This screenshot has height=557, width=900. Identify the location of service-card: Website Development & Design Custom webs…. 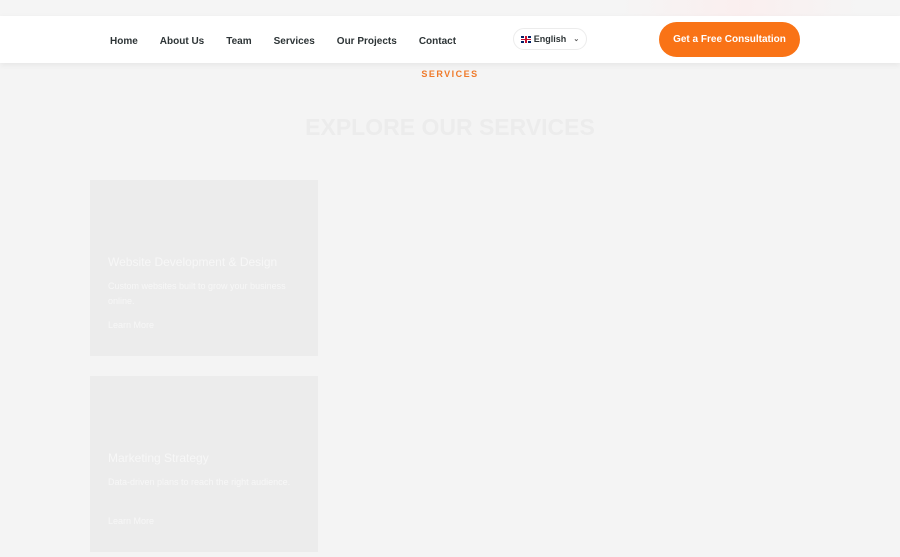
(204, 268).